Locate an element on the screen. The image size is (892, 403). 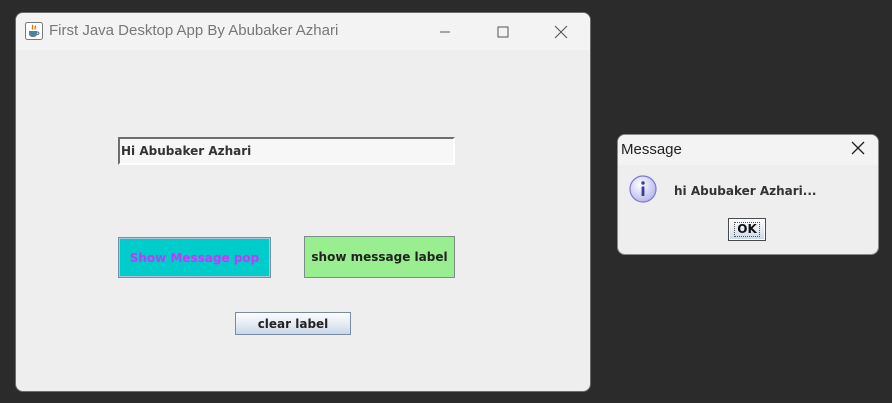
show-message-pop-button: Show Message pop is located at coordinates (194, 257).